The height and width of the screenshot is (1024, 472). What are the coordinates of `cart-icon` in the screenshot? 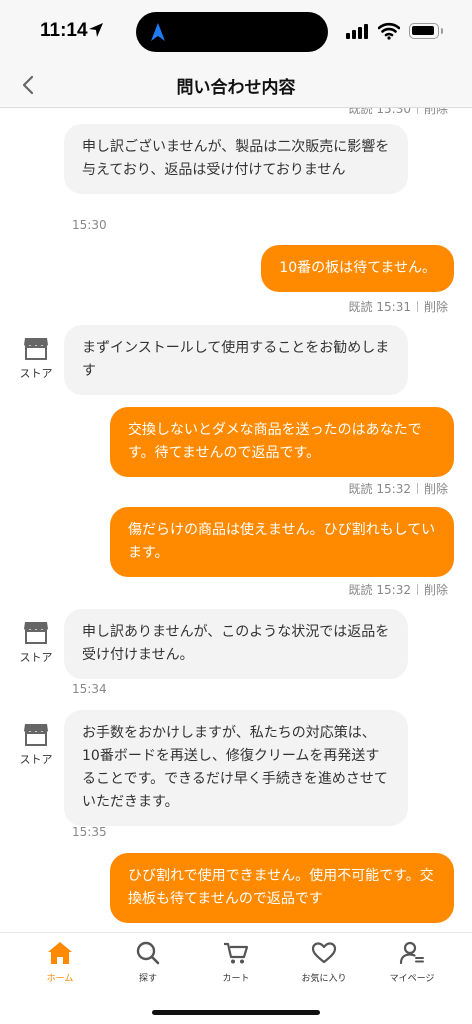 It's located at (236, 953).